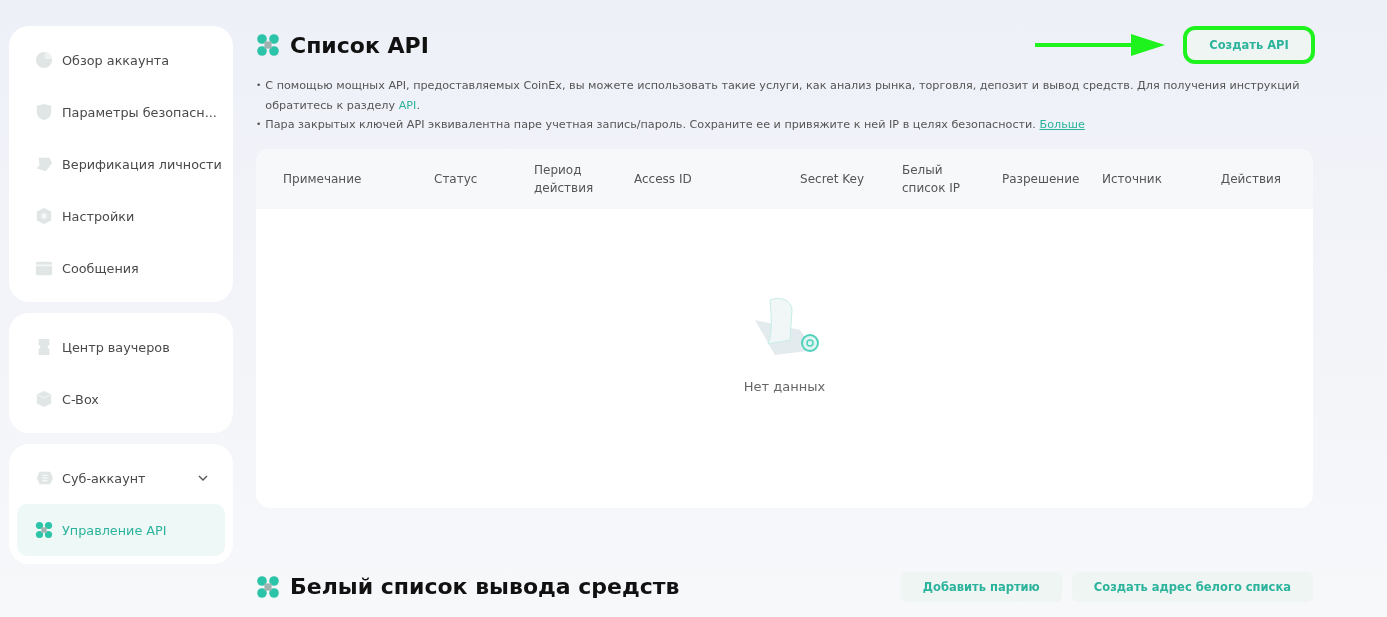  What do you see at coordinates (831, 179) in the screenshot?
I see `column-header: Secret Key` at bounding box center [831, 179].